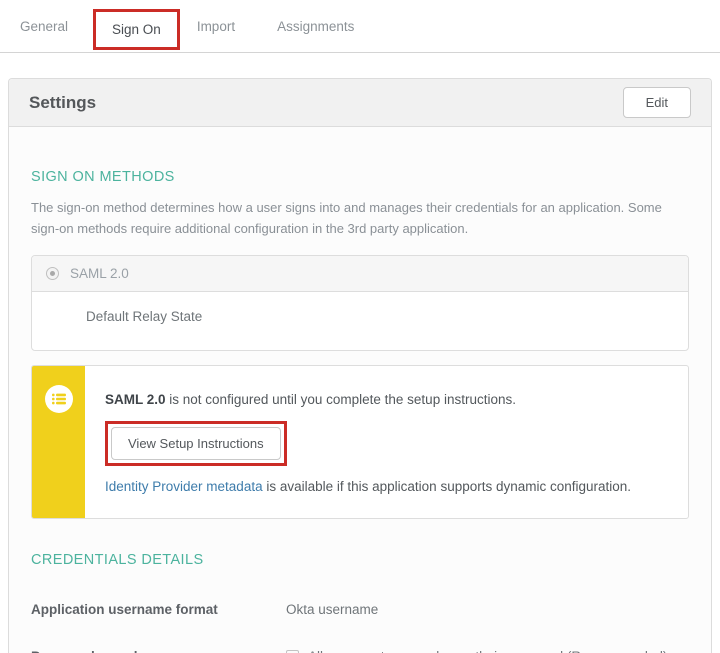  What do you see at coordinates (216, 26) in the screenshot?
I see `tab-import: Import` at bounding box center [216, 26].